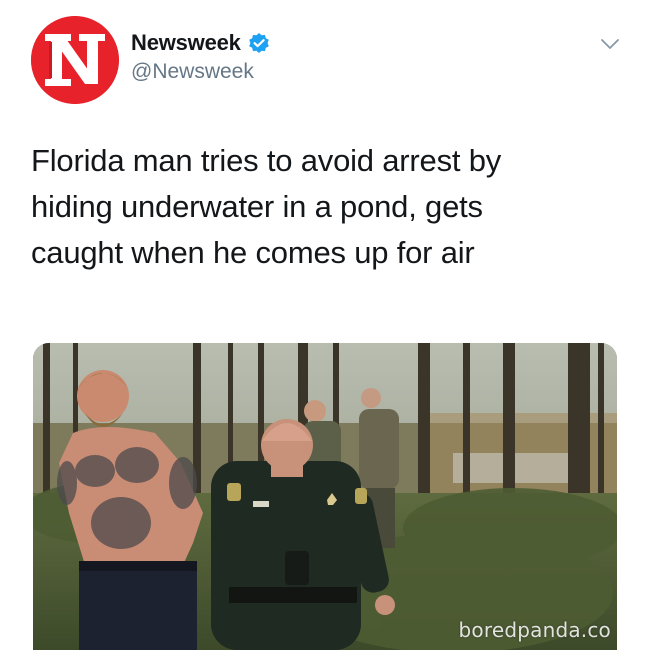  What do you see at coordinates (610, 44) in the screenshot?
I see `chevron-down-icon` at bounding box center [610, 44].